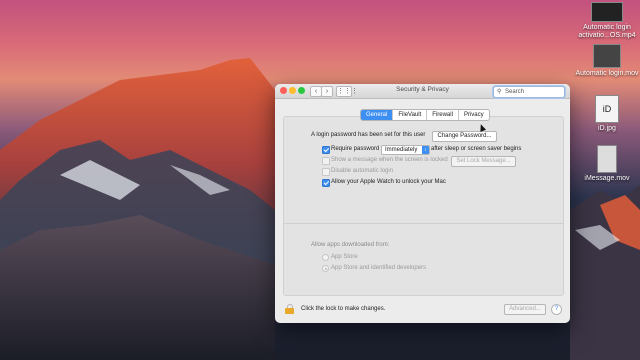 This screenshot has height=360, width=640. I want to click on desktop-file-mp4: Automatic login activatio...OS.mp4, so click(606, 21).